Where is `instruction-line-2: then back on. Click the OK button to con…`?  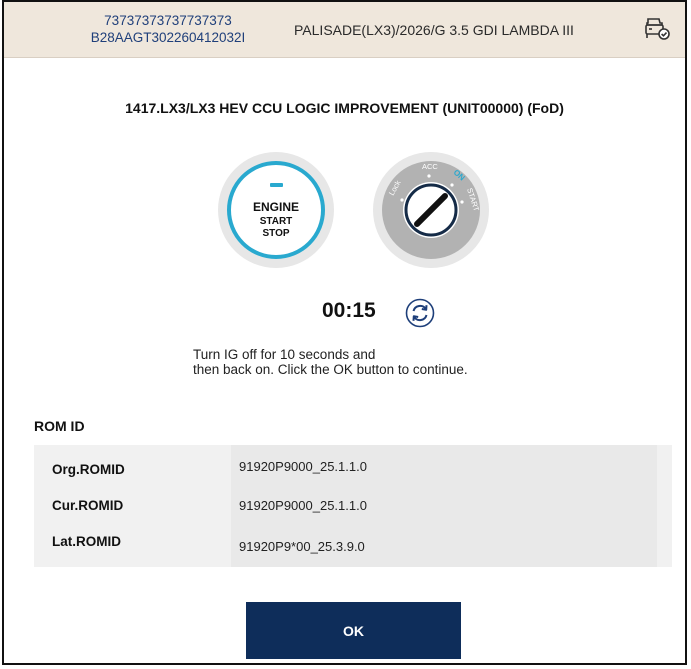 instruction-line-2: then back on. Click the OK button to con… is located at coordinates (330, 369).